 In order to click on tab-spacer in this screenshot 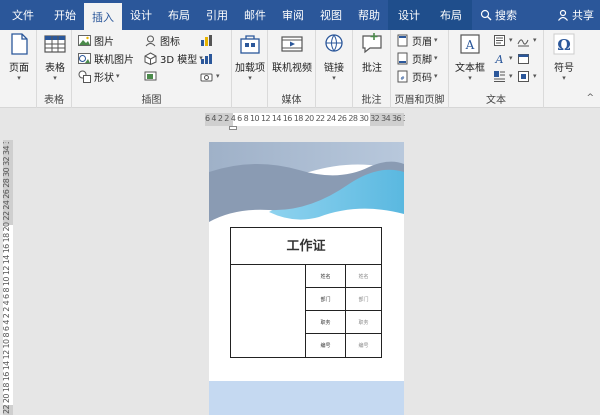, I will do `click(537, 15)`.